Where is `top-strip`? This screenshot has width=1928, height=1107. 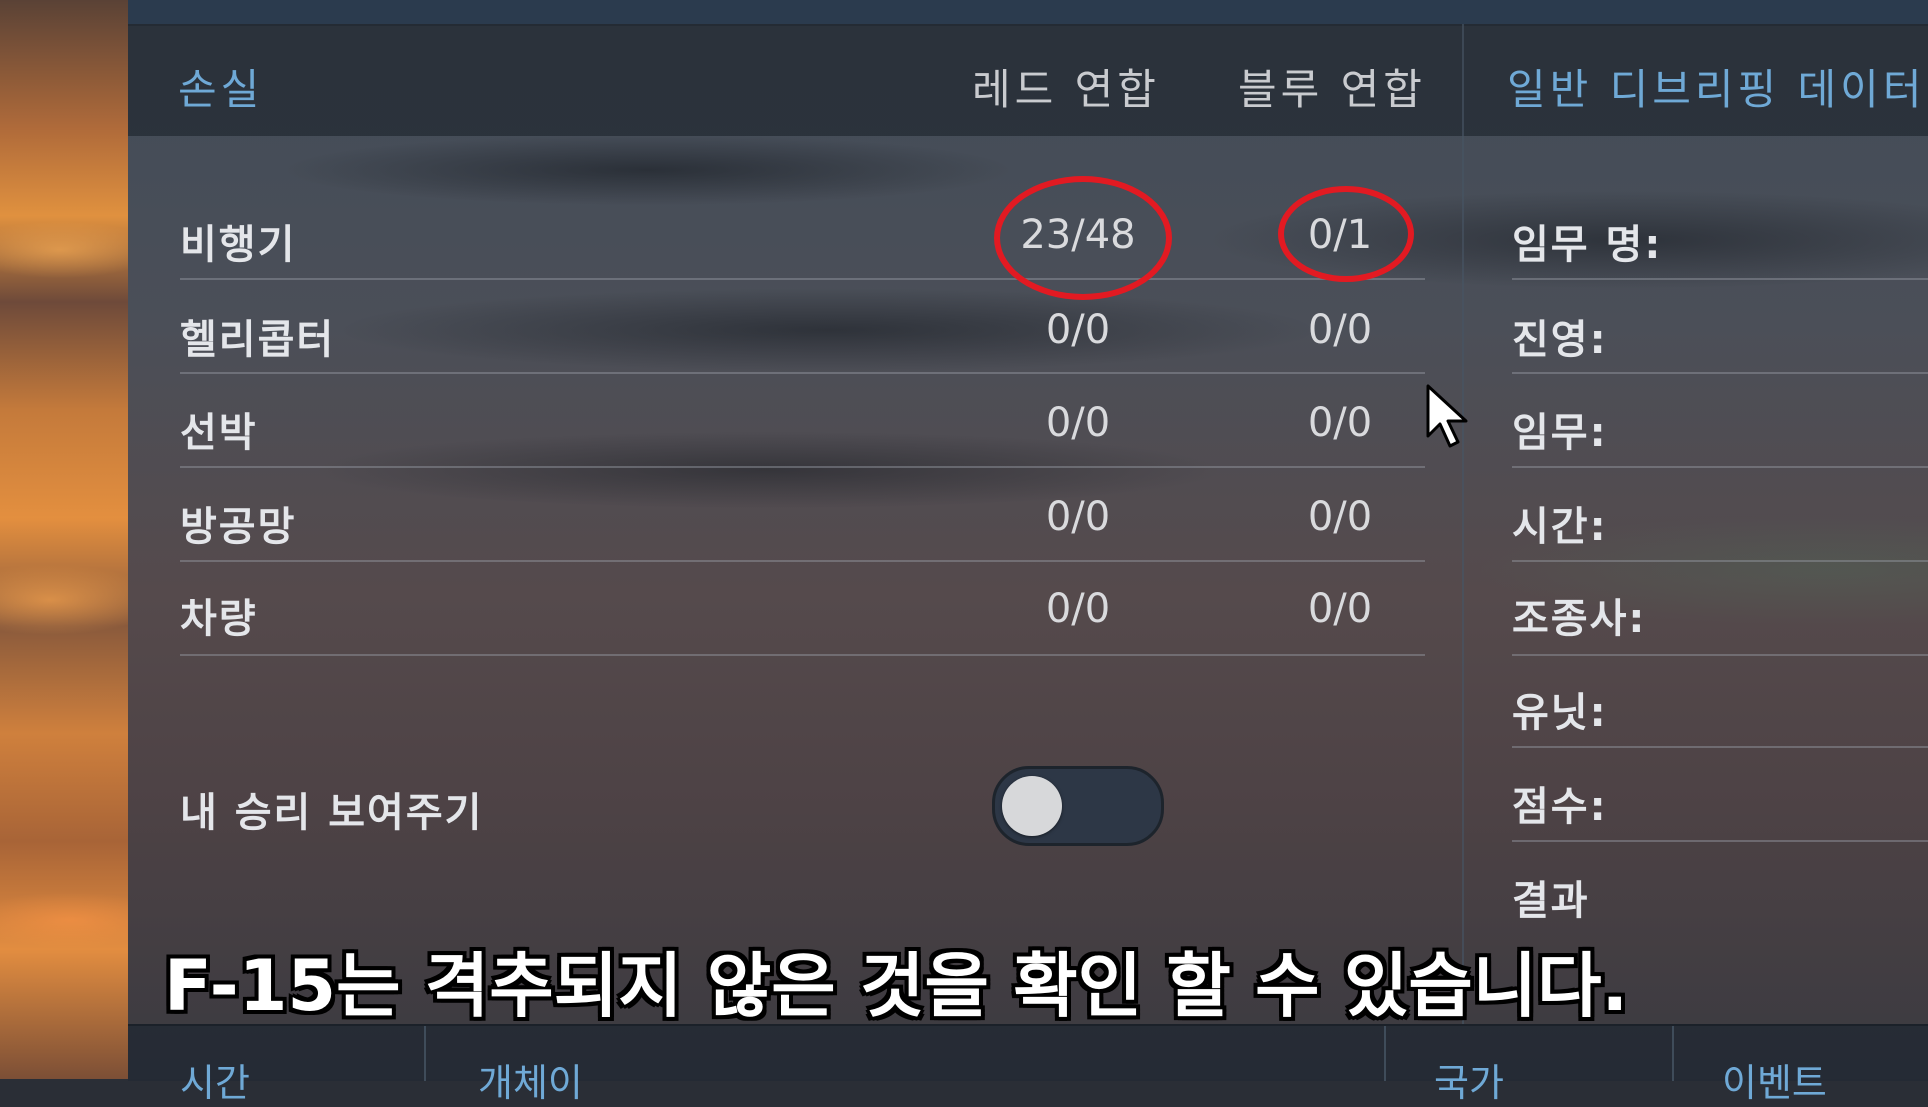
top-strip is located at coordinates (1028, 13).